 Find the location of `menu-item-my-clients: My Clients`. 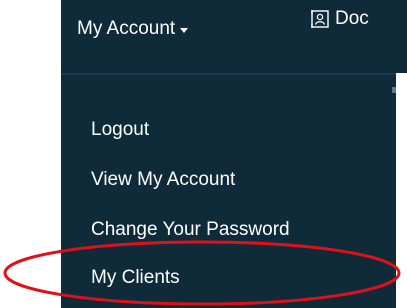

menu-item-my-clients: My Clients is located at coordinates (135, 278).